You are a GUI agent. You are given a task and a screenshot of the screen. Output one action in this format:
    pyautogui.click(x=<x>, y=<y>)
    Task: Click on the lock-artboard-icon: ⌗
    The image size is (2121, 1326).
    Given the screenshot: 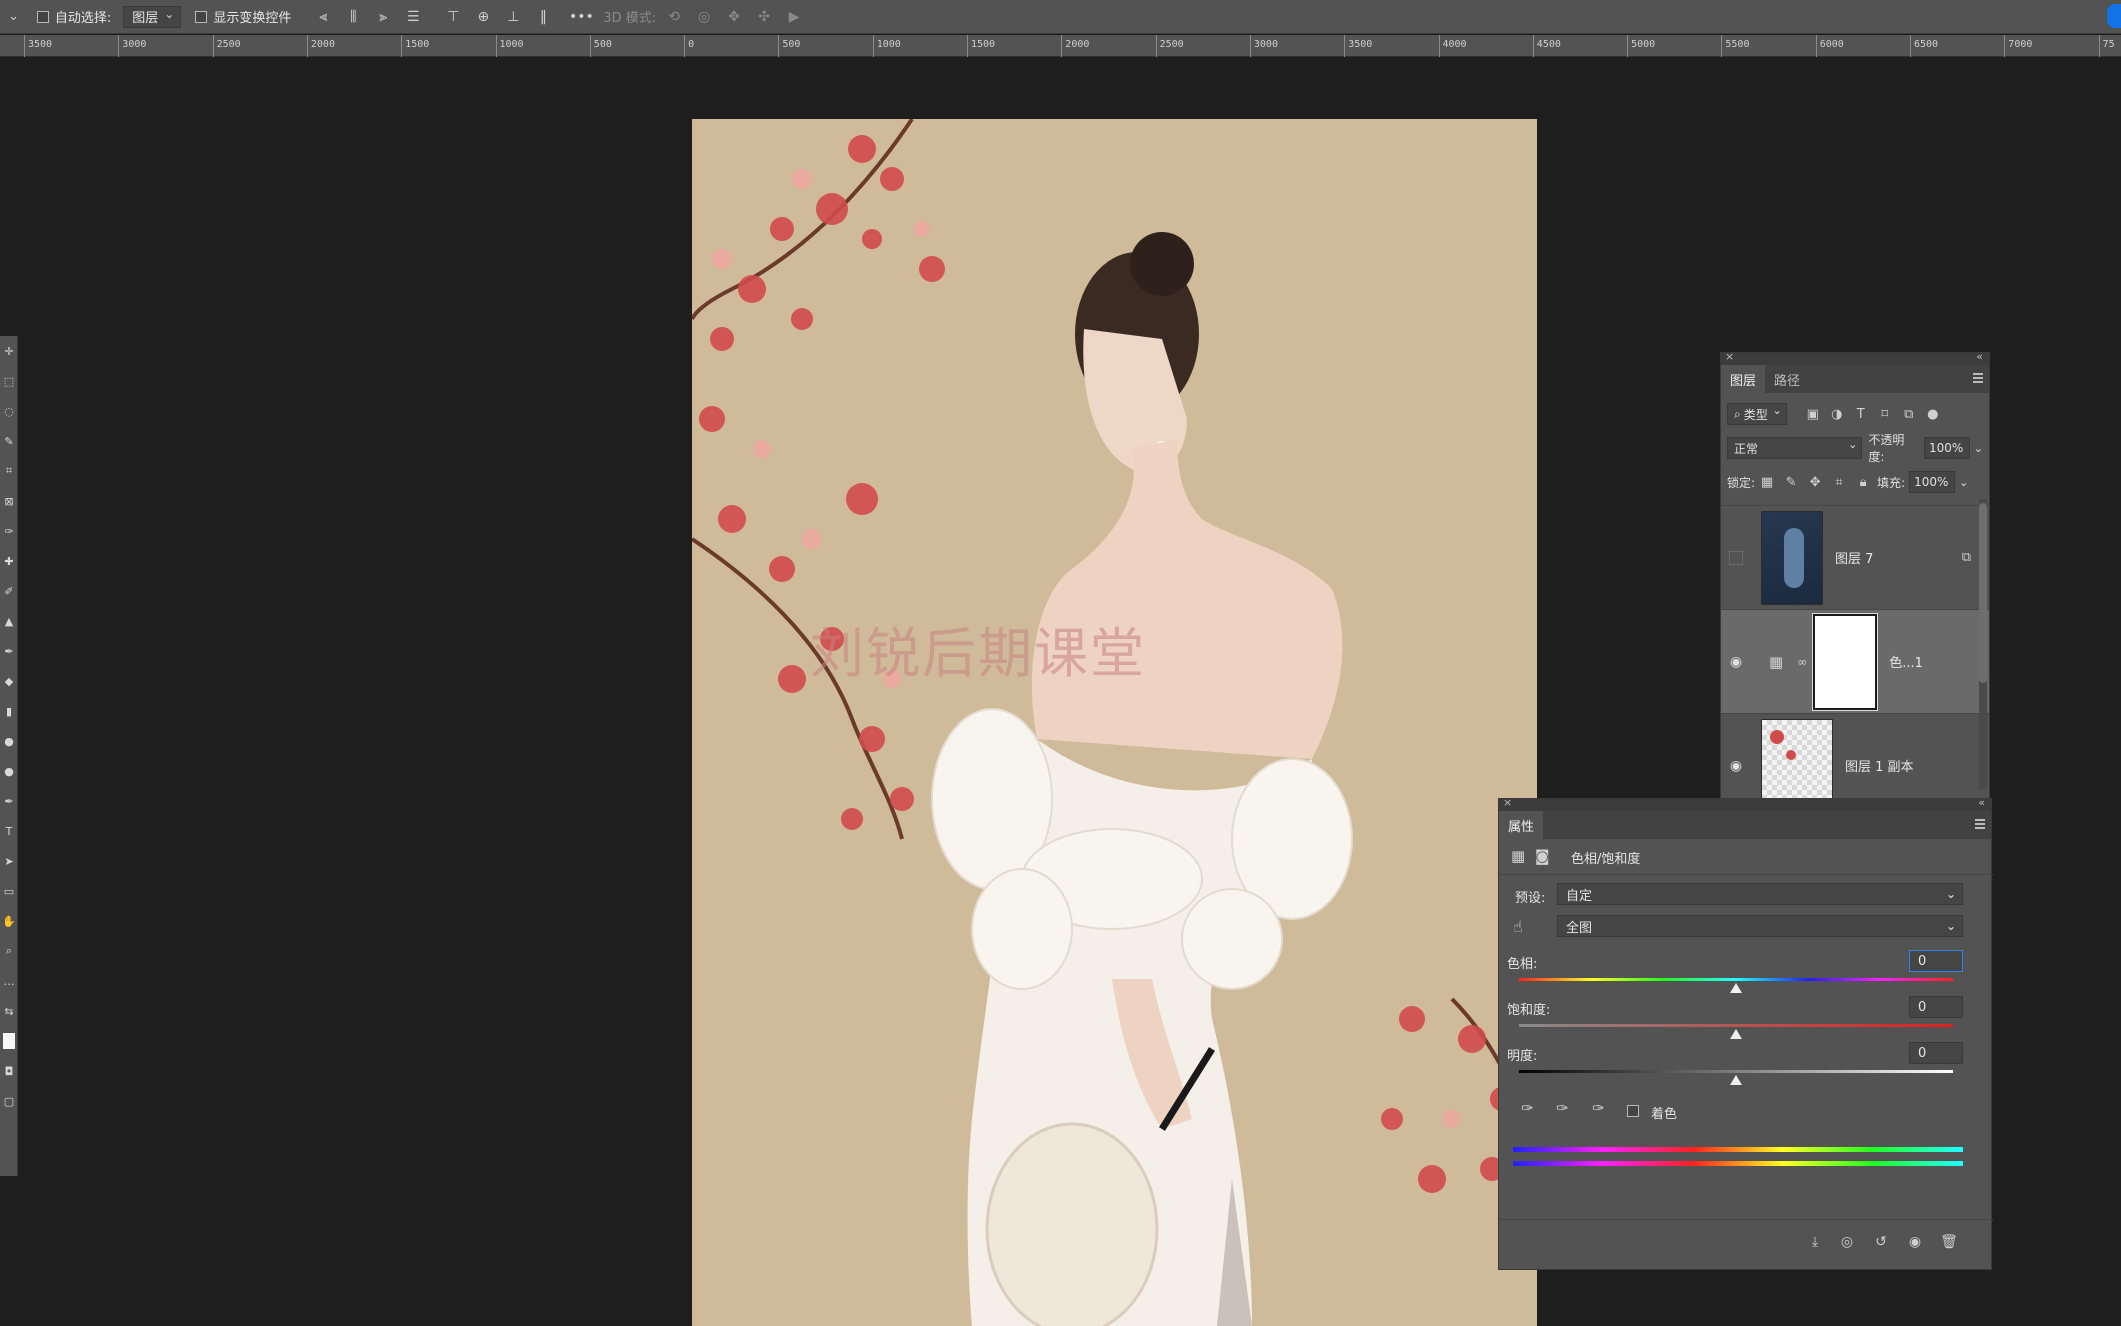 What is the action you would take?
    pyautogui.click(x=1839, y=482)
    